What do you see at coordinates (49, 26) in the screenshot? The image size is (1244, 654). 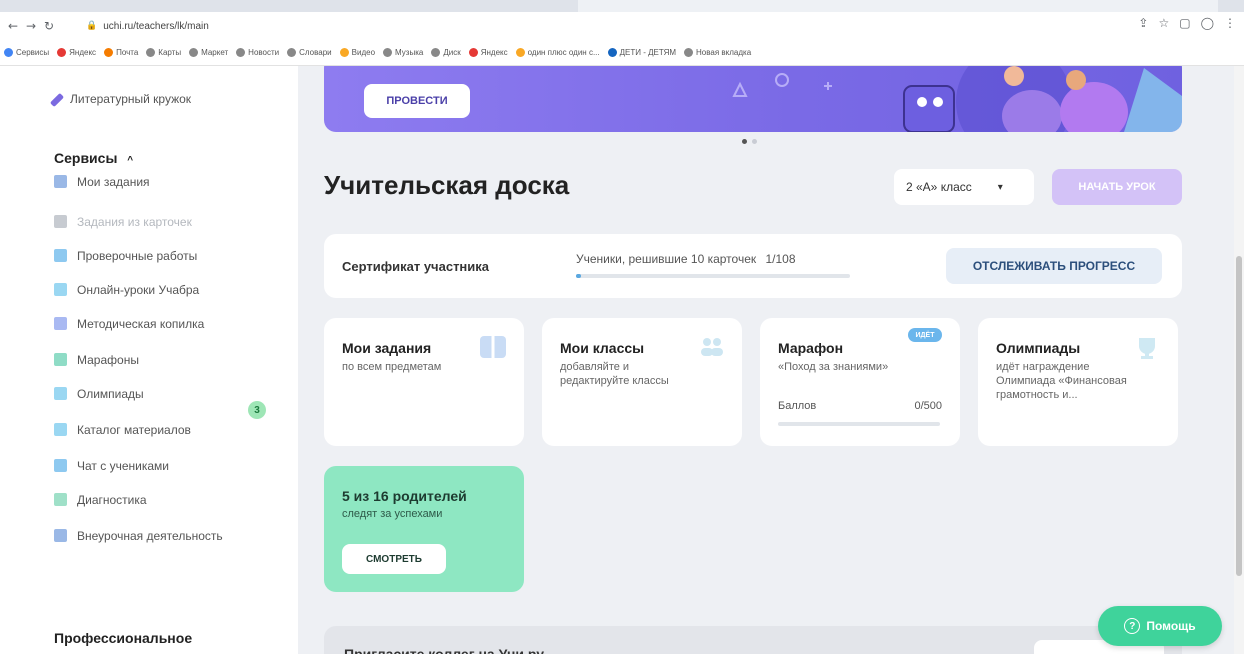 I see `reload-icon: ↻` at bounding box center [49, 26].